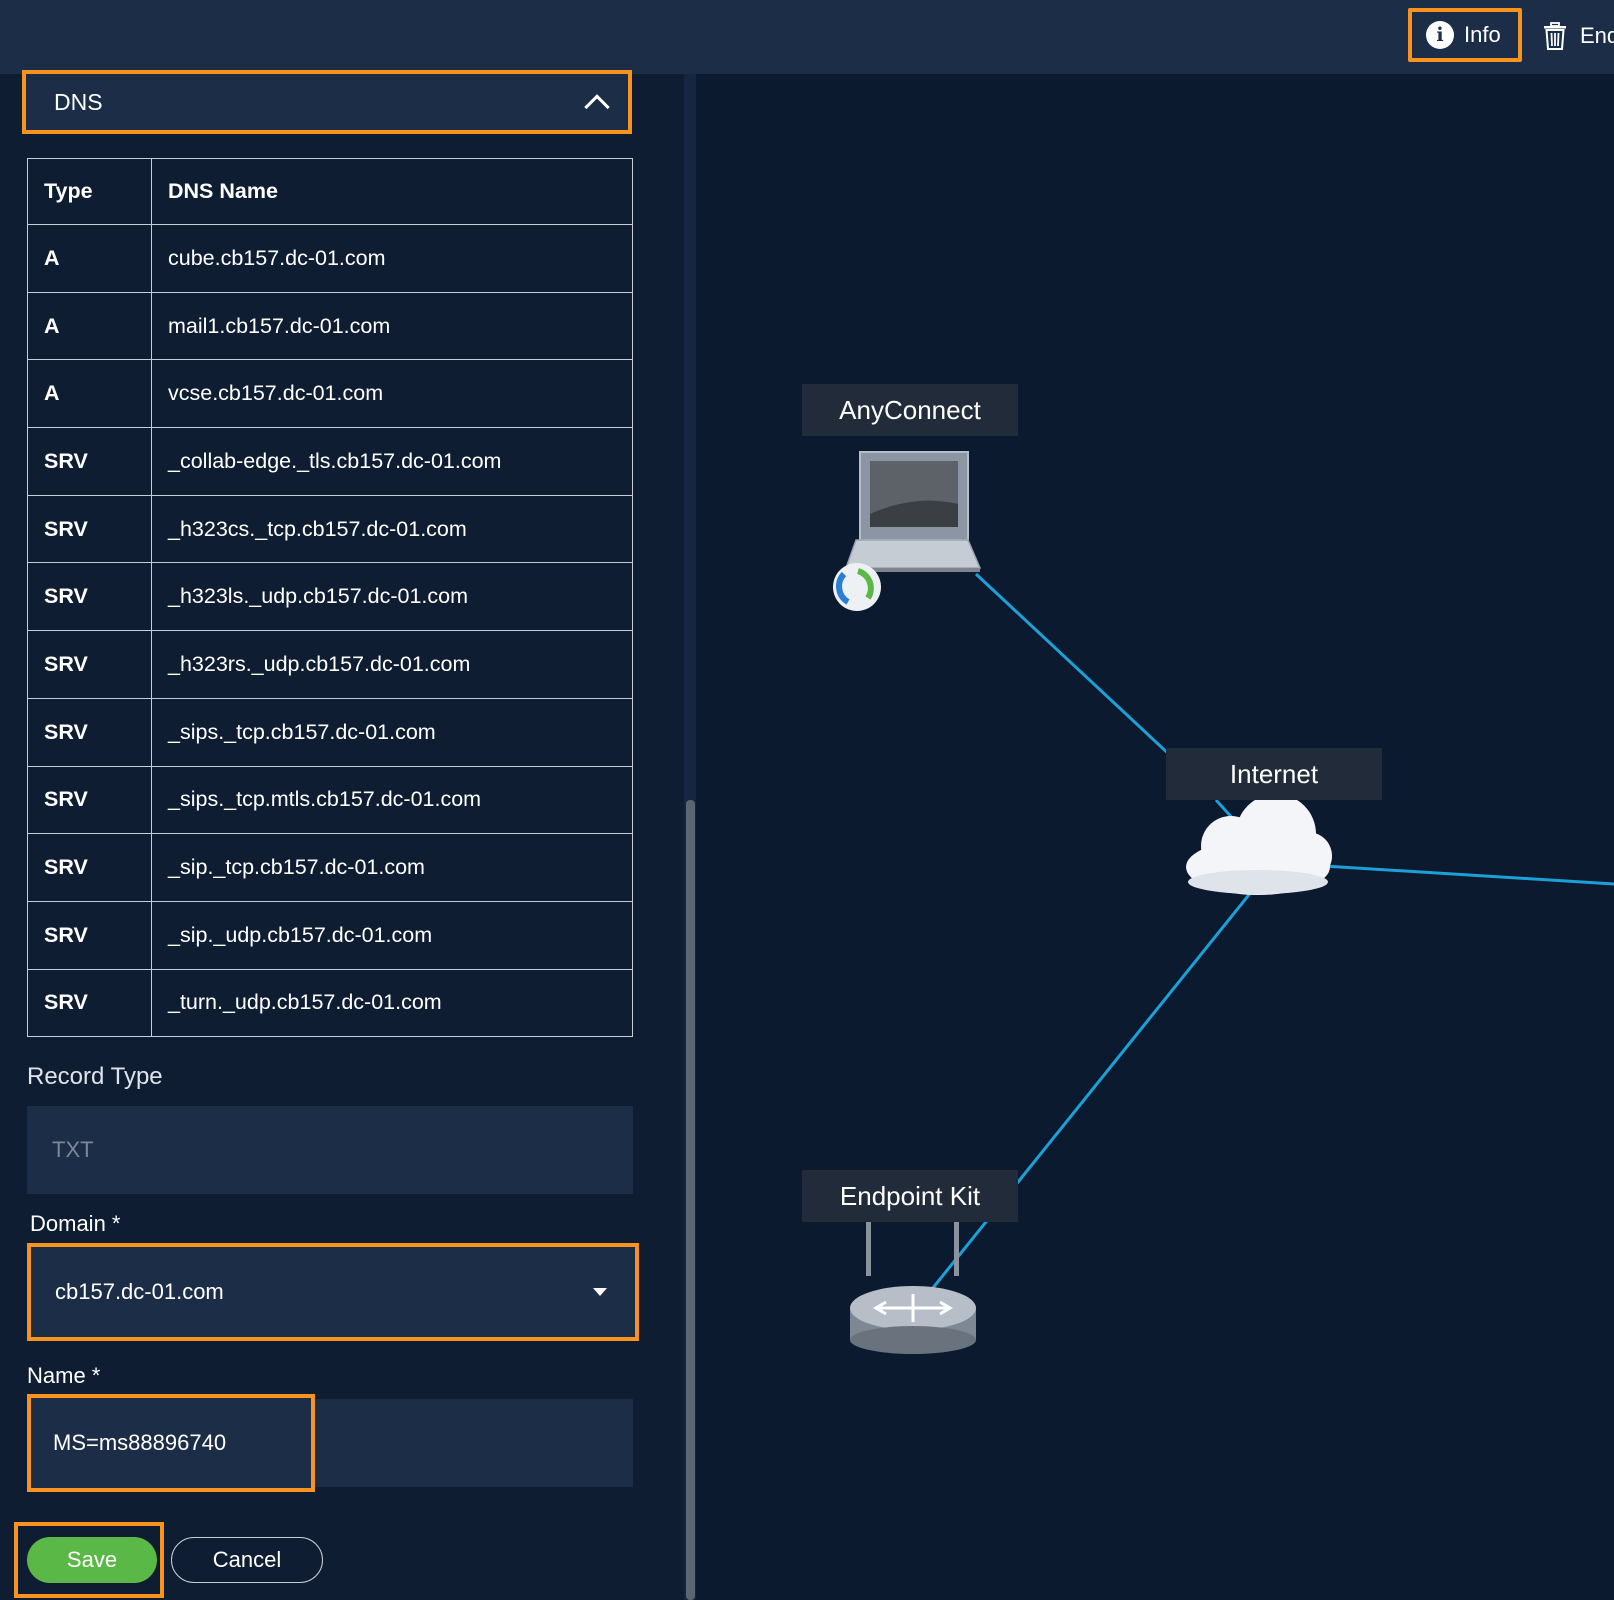 The height and width of the screenshot is (1600, 1614). I want to click on dns-name-cell: _sip._udp.cb157.dc-01.com, so click(392, 935).